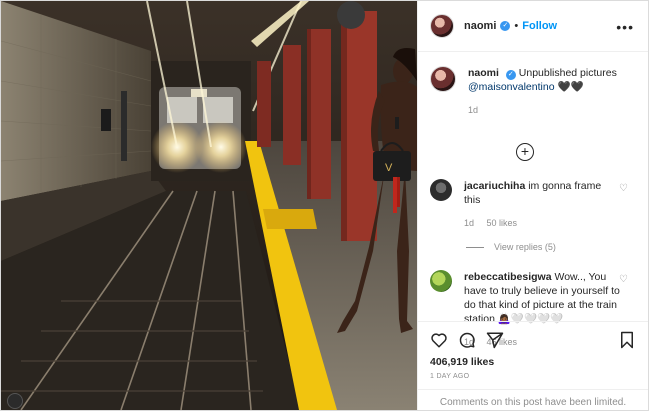  I want to click on comment-username: rebeccatibesigwa, so click(508, 277).